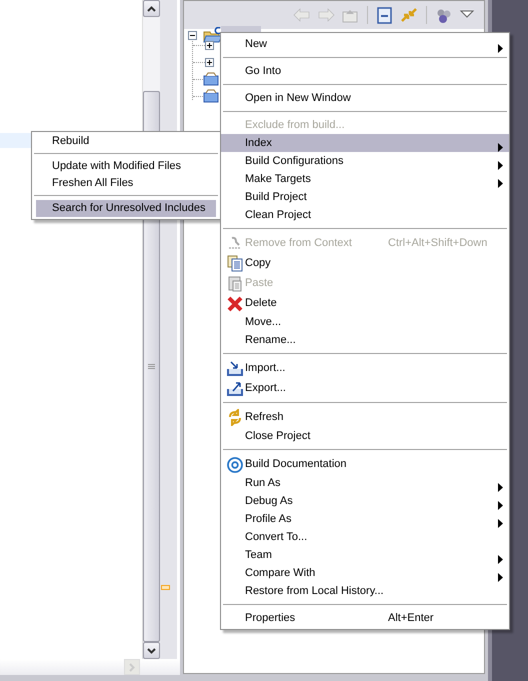 The width and height of the screenshot is (528, 681). I want to click on paste-icon, so click(235, 283).